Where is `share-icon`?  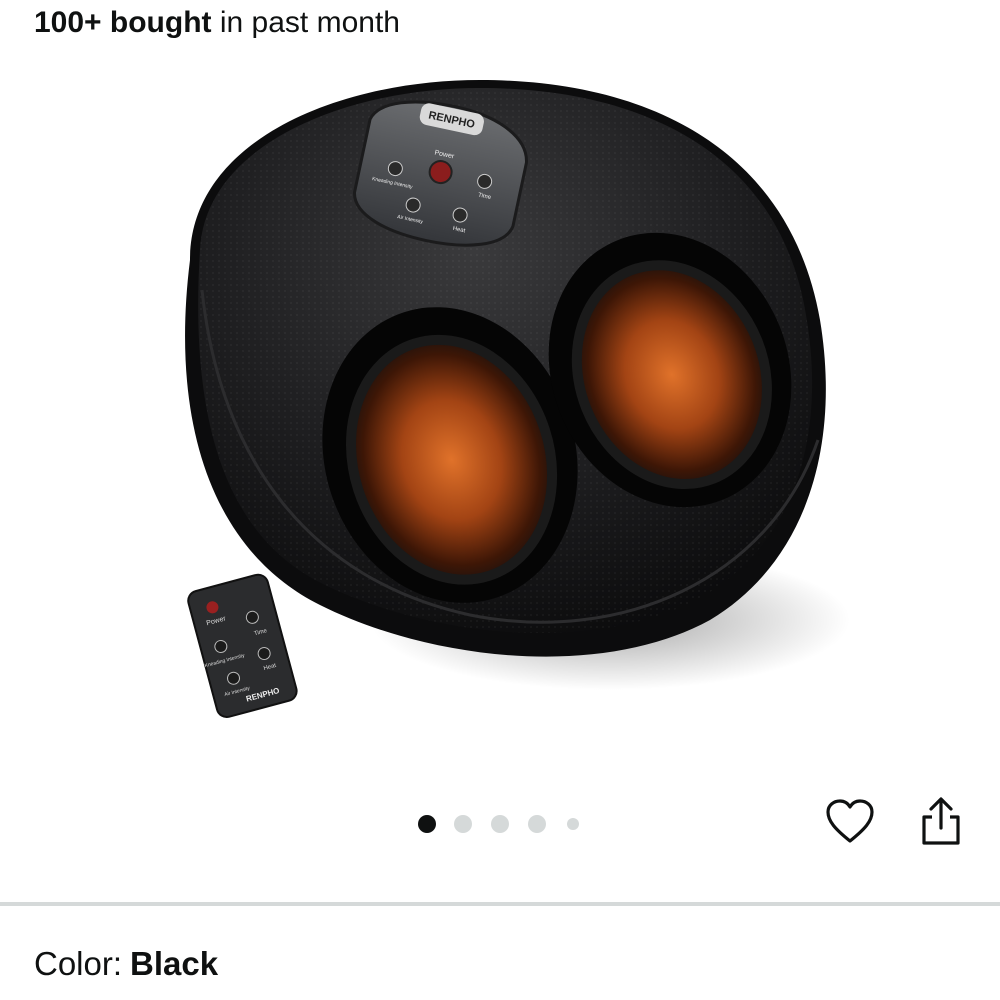 share-icon is located at coordinates (941, 824).